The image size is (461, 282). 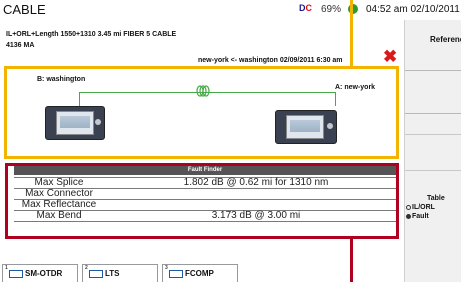 What do you see at coordinates (166, 268) in the screenshot?
I see `tab-number: 3` at bounding box center [166, 268].